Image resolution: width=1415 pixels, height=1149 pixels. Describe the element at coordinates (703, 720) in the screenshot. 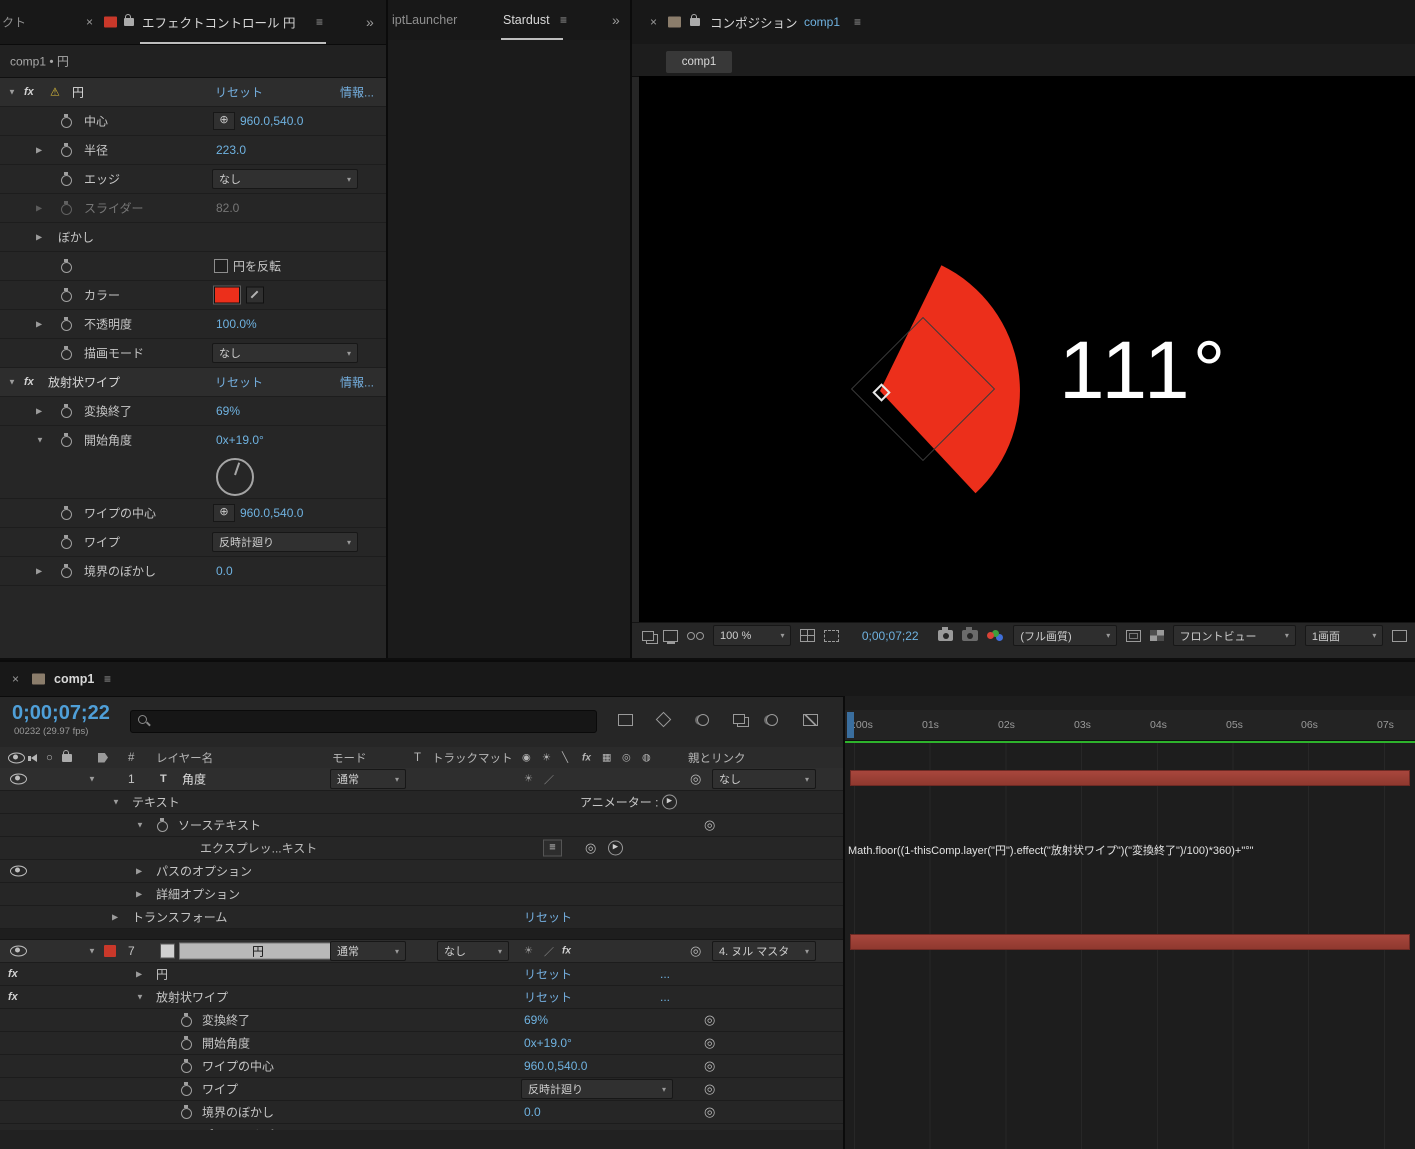

I see `shy-layers-icon` at that location.